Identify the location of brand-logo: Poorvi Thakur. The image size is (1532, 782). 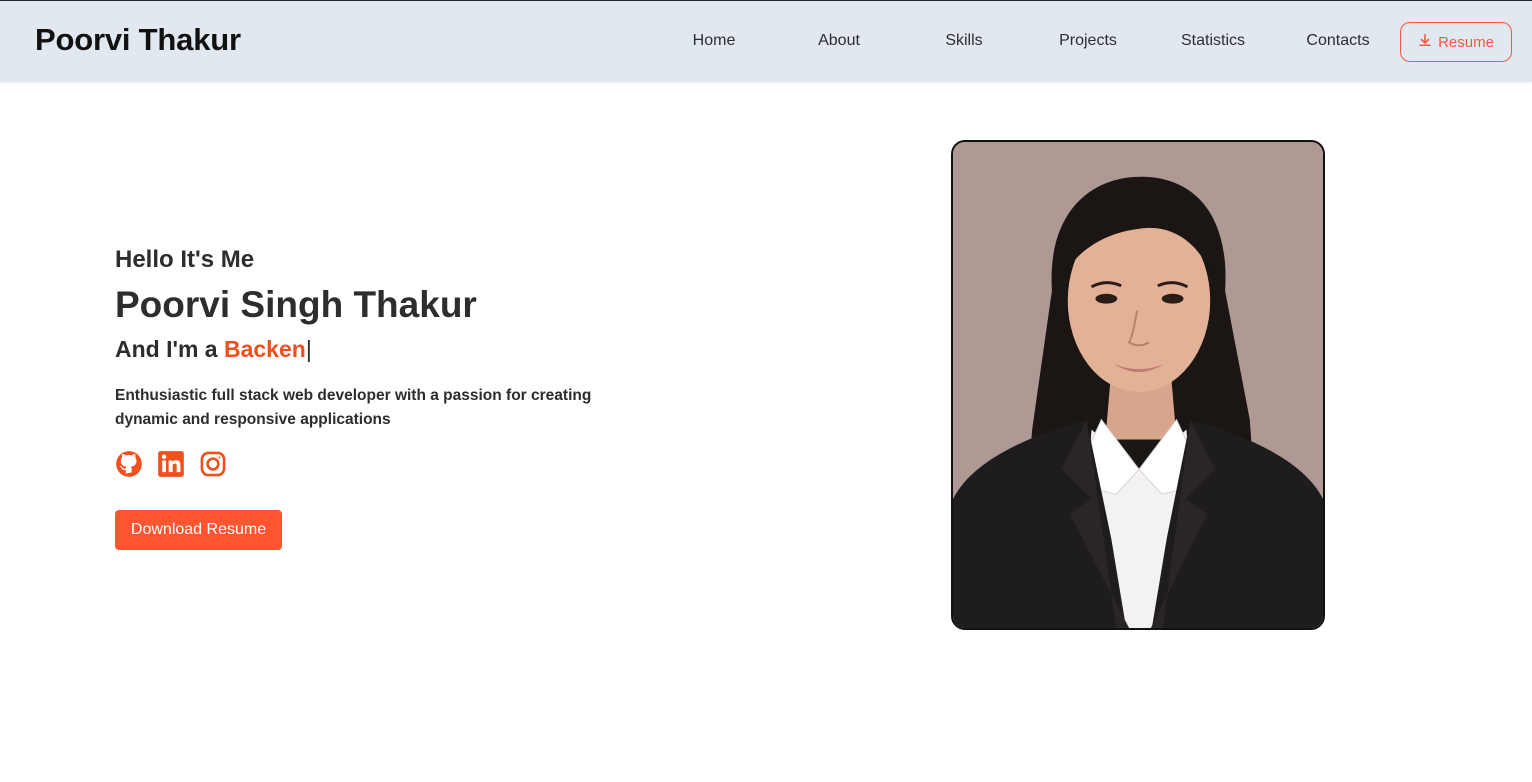
(138, 40).